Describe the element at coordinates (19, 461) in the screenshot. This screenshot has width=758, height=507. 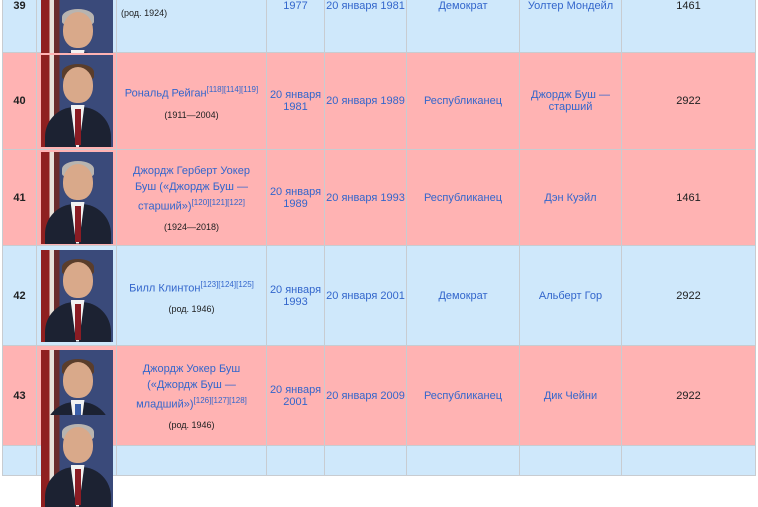
I see `president-number` at that location.